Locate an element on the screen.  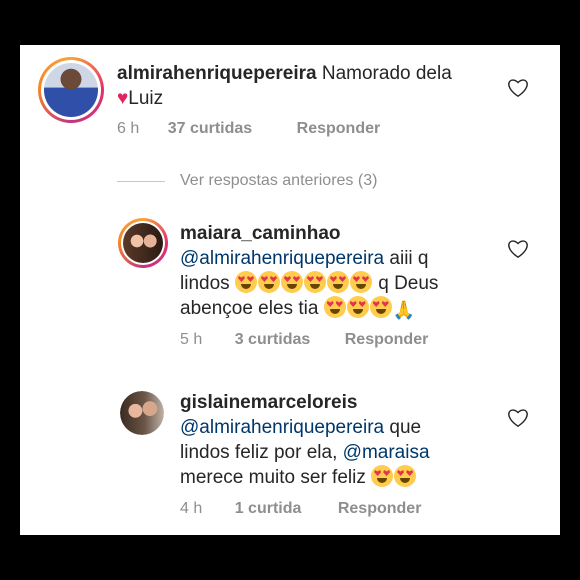
comment-text: Namorado dela is located at coordinates (386, 73).